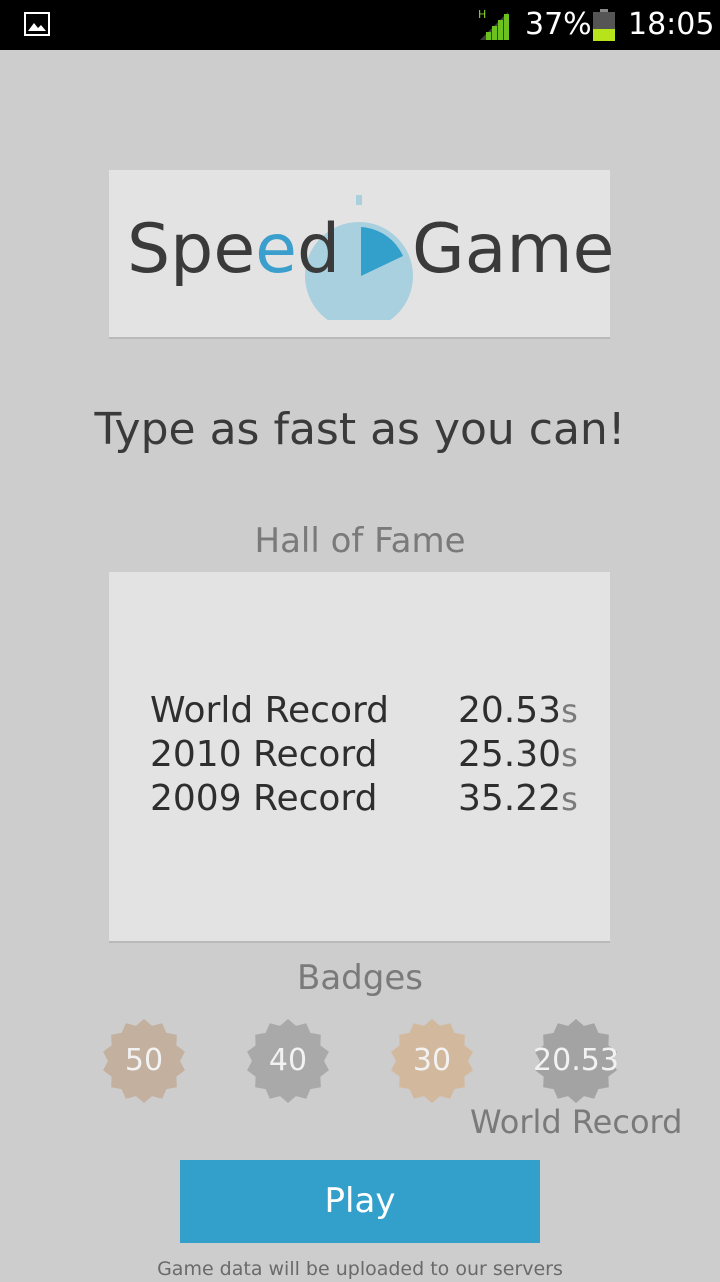 Image resolution: width=720 pixels, height=1282 pixels. I want to click on record-number: 25.30, so click(510, 754).